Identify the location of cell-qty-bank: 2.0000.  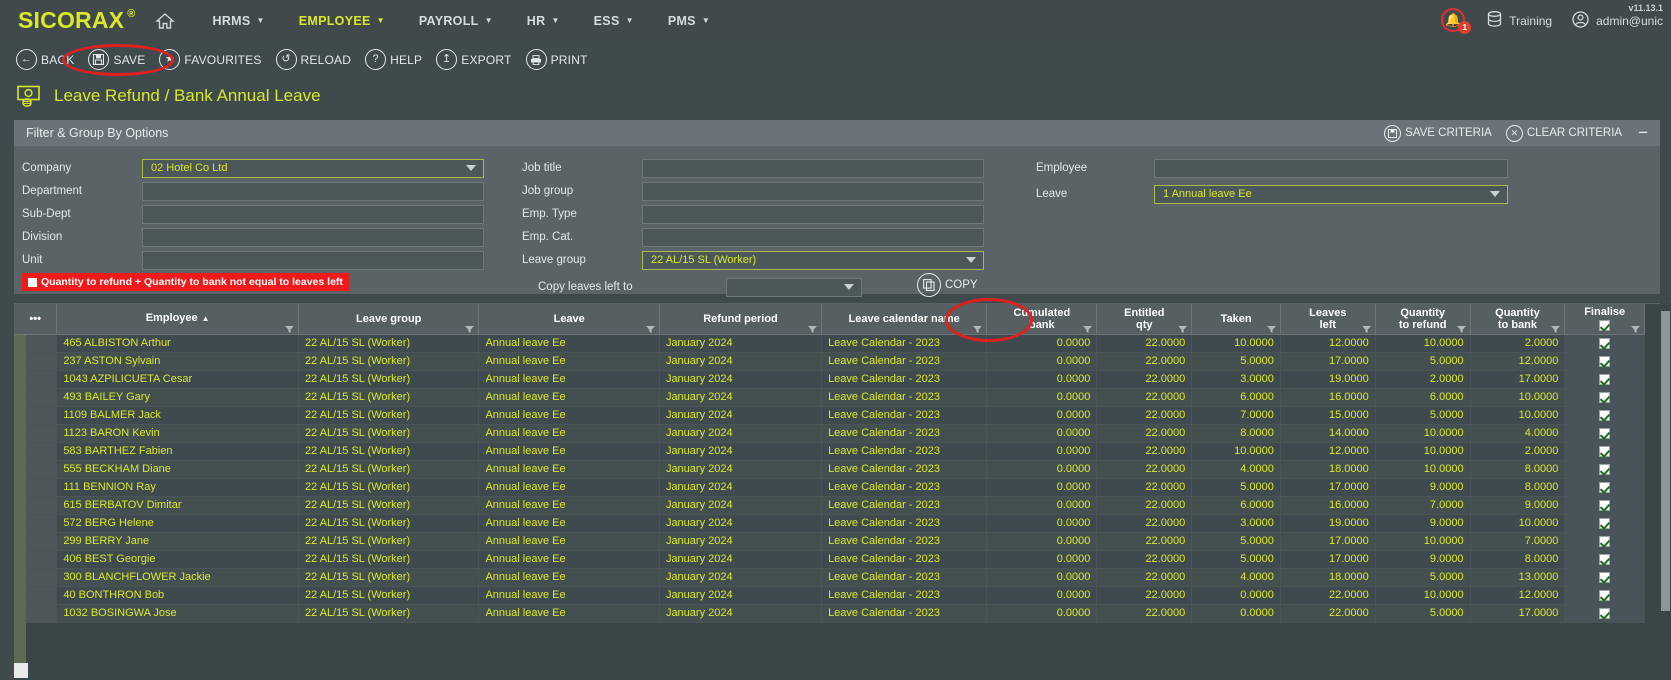
(1518, 343).